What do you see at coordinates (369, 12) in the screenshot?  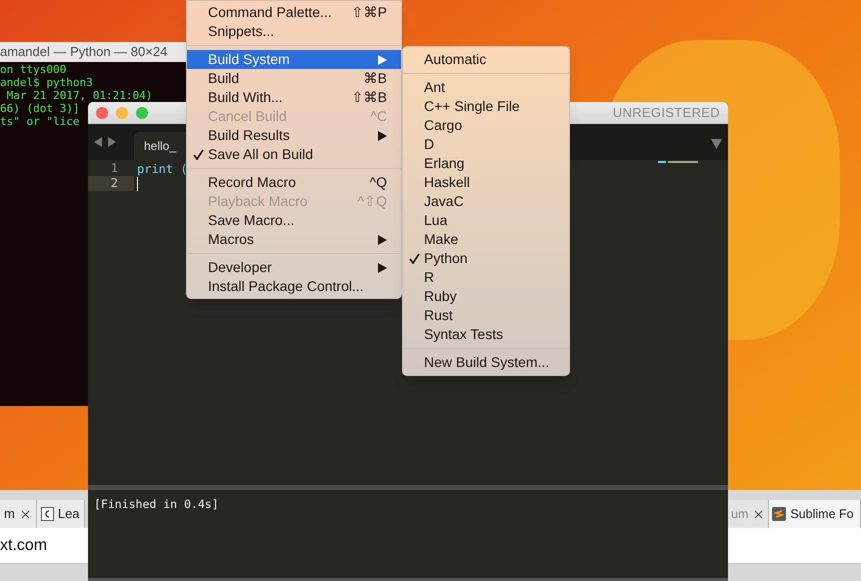 I see `shortcut-label: ⇧⌘P` at bounding box center [369, 12].